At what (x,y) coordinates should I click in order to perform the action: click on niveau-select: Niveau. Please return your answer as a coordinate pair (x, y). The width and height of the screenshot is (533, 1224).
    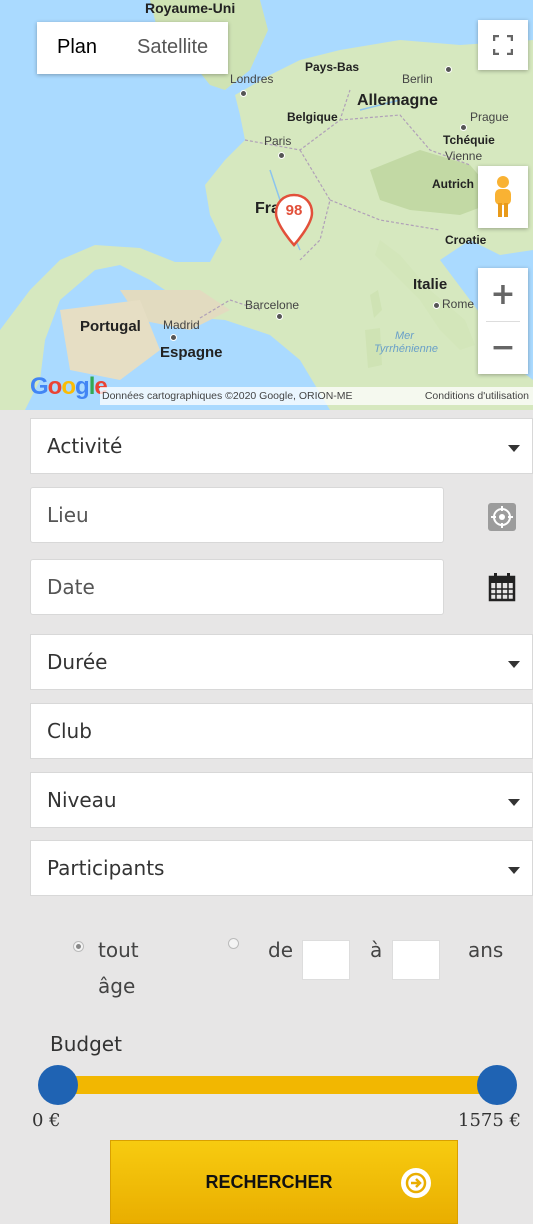
    Looking at the image, I should click on (281, 800).